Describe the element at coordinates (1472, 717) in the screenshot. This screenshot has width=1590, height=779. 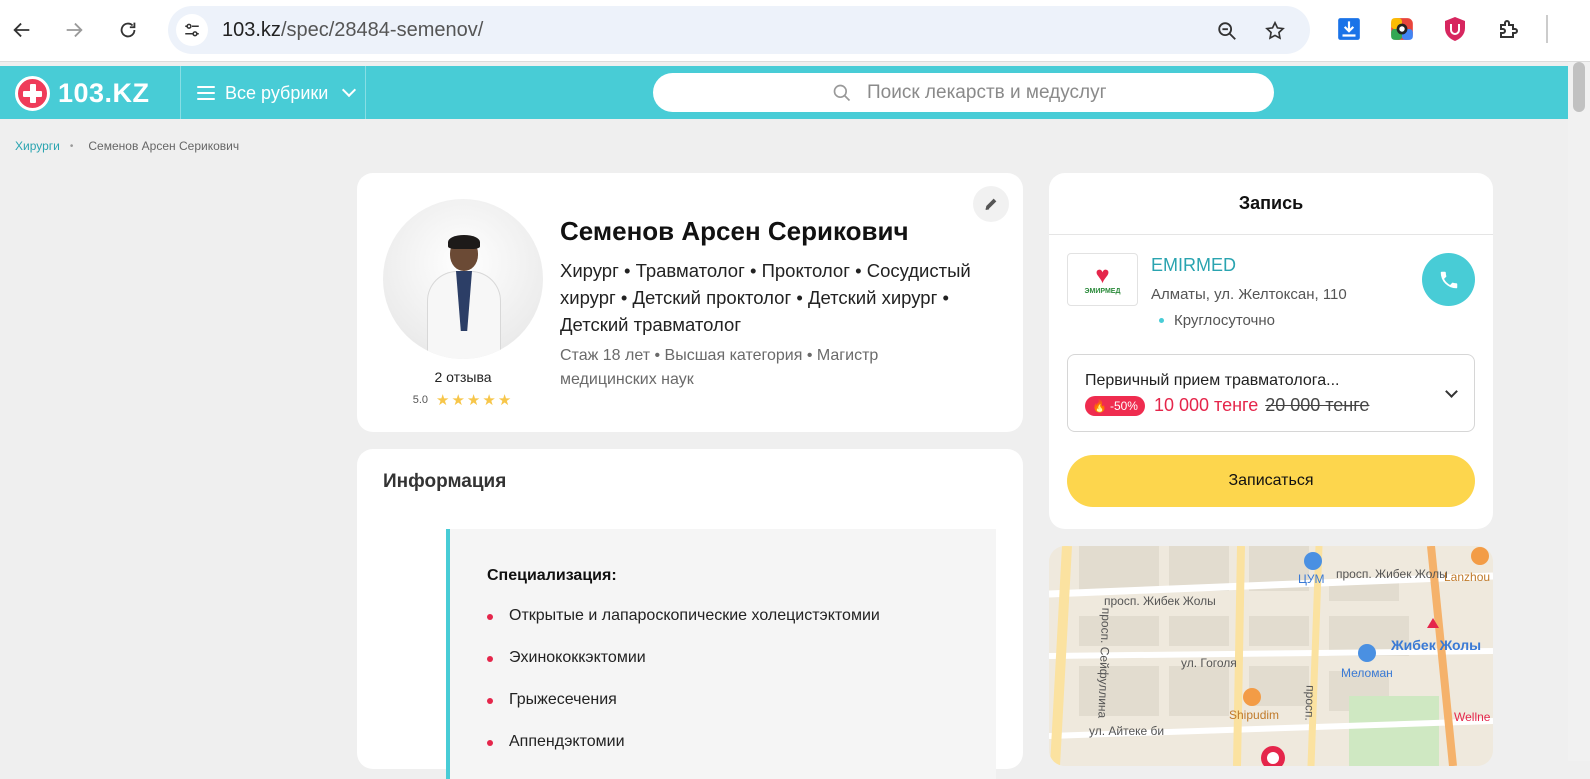
I see `map-label: Wellne` at that location.